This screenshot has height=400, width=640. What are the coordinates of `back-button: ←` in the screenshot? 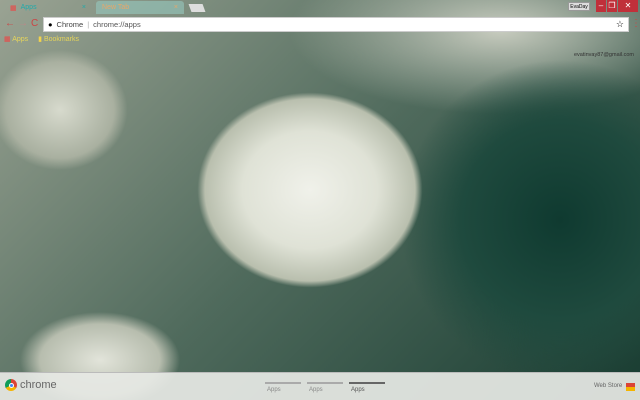 It's located at (10, 23).